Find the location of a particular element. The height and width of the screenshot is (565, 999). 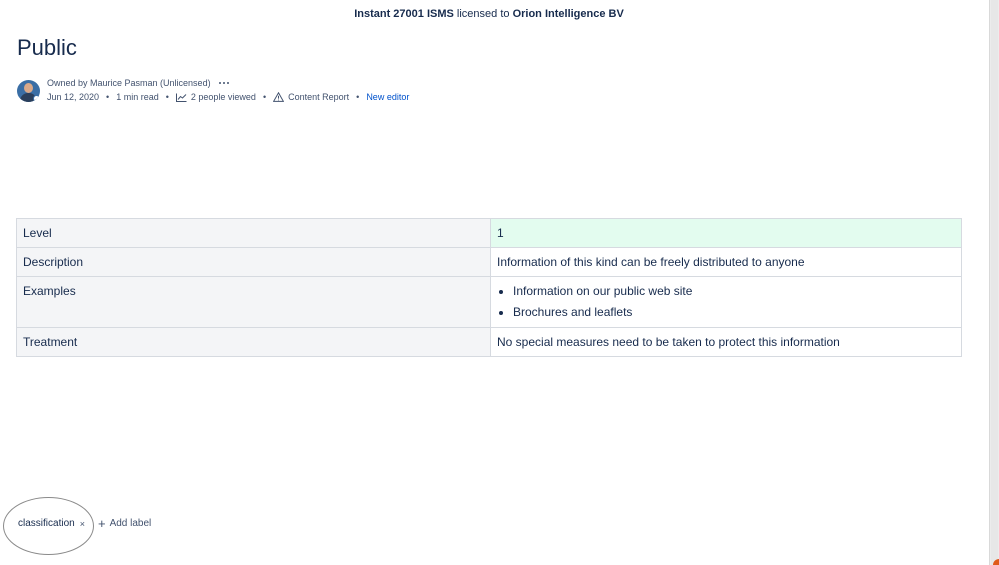

add-label-button: + Add label is located at coordinates (124, 523).